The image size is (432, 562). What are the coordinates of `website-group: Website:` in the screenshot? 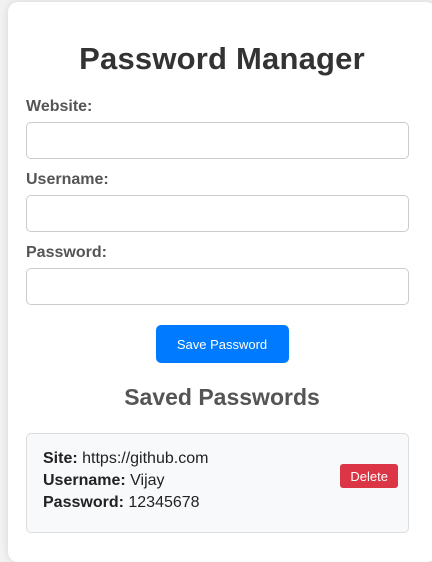 It's located at (222, 128).